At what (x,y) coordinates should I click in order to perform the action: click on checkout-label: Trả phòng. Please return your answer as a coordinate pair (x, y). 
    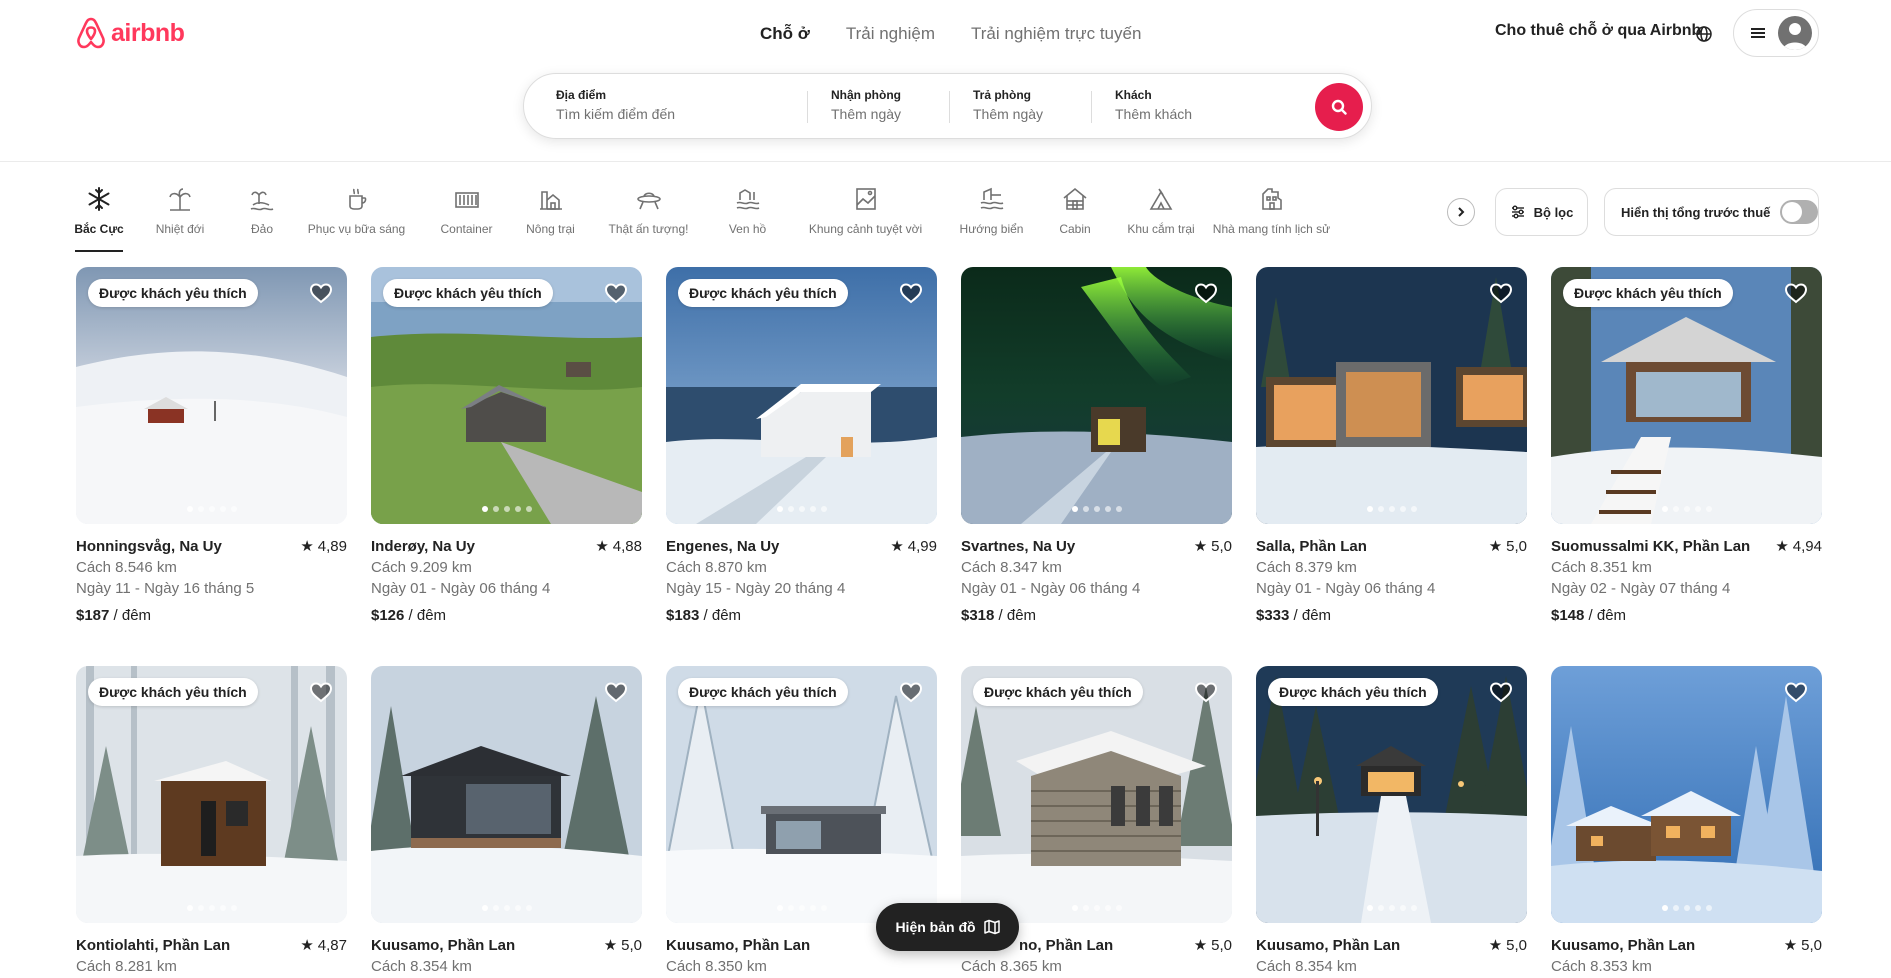
    Looking at the image, I should click on (1002, 95).